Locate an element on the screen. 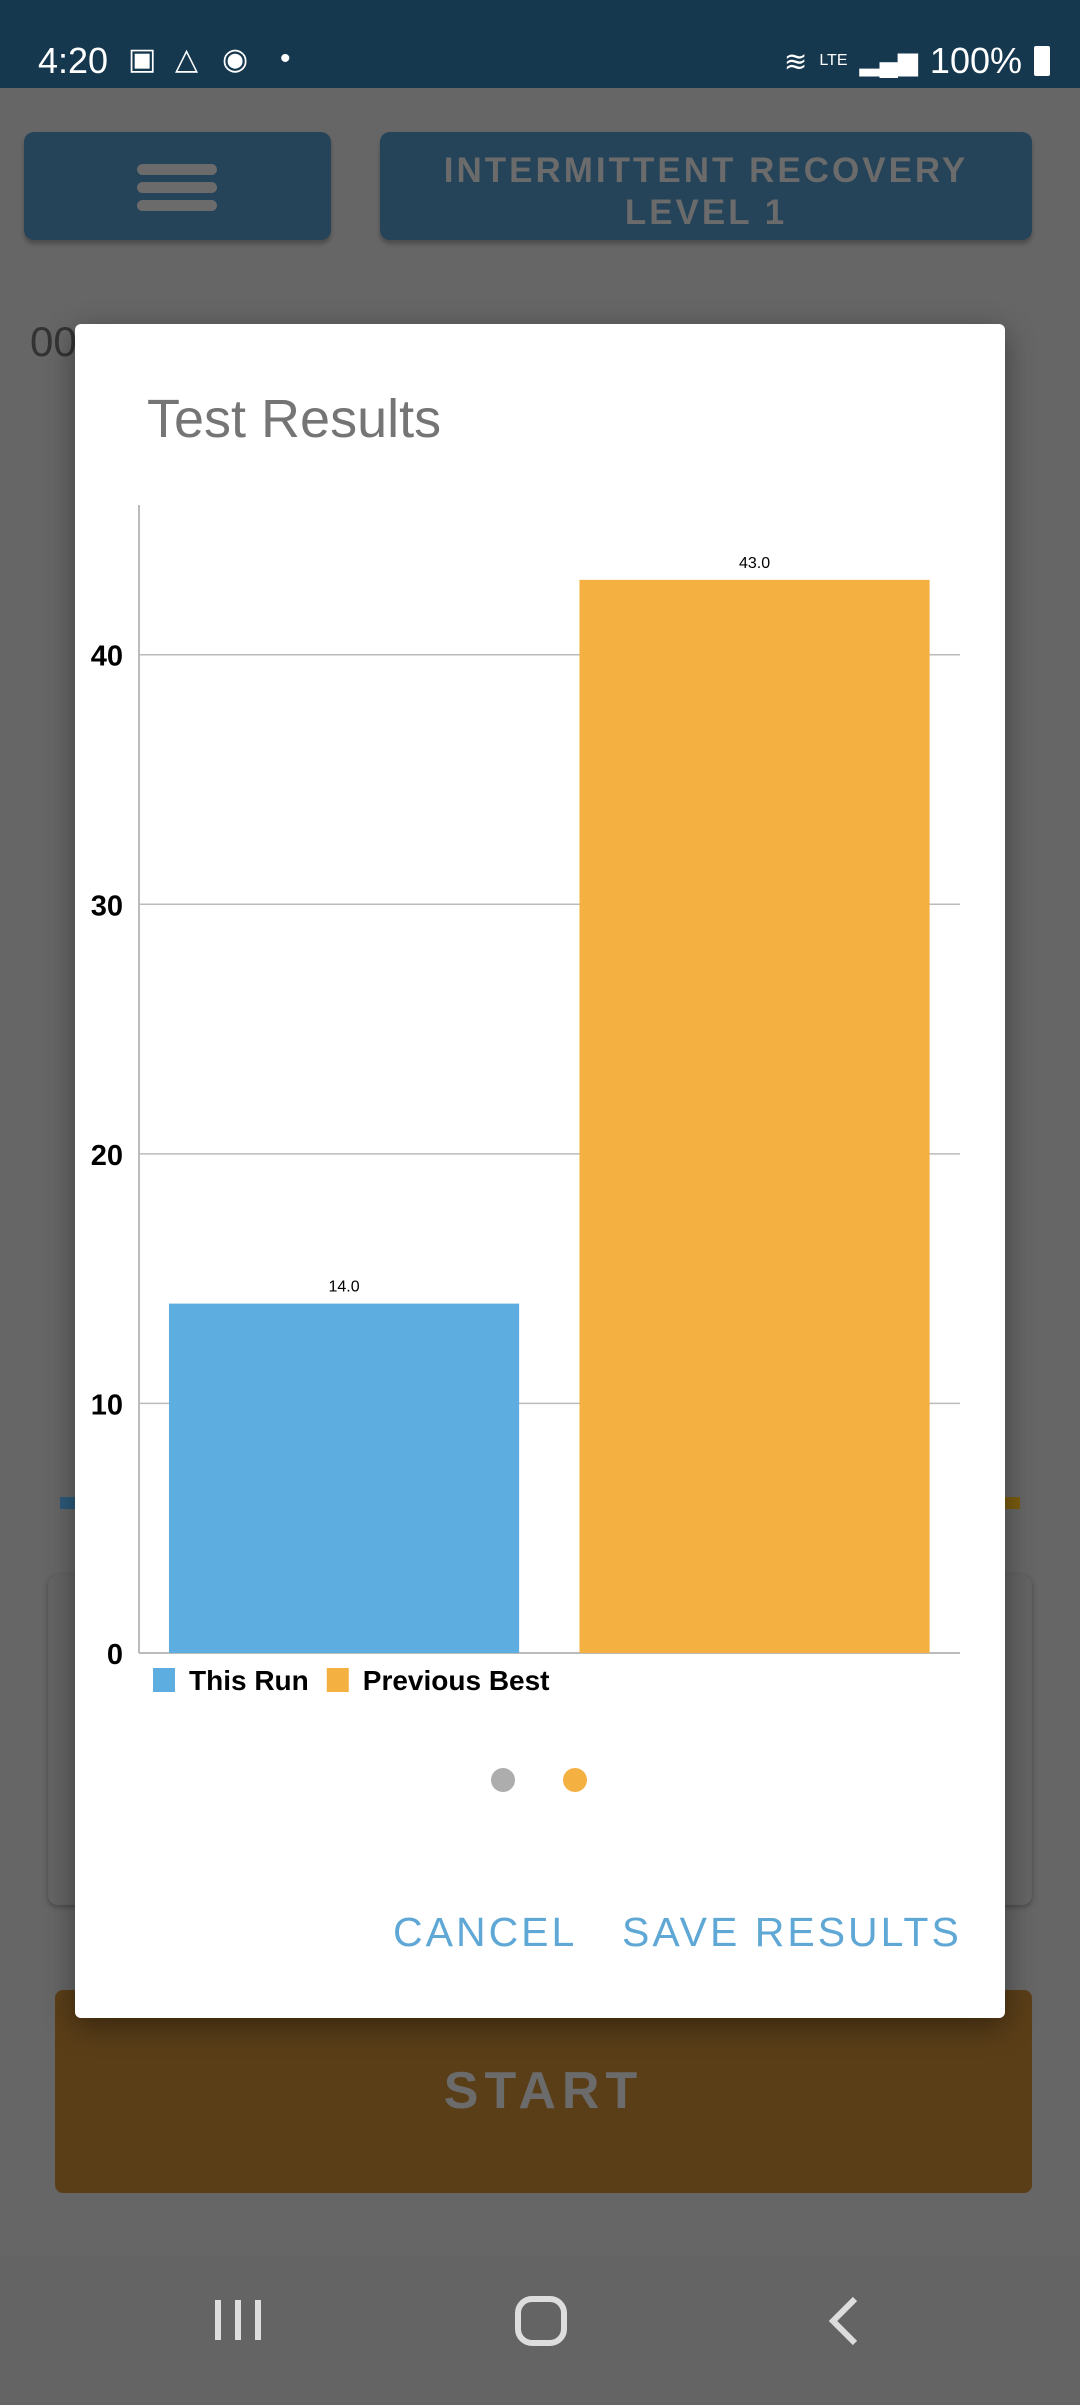 The image size is (1080, 2405). mode-line1: INTERMITTENT RECOVERY is located at coordinates (706, 170).